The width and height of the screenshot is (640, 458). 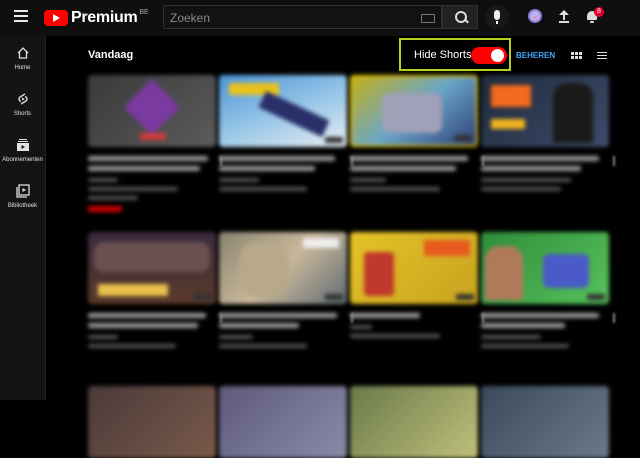 I want to click on home-icon, so click(x=22, y=54).